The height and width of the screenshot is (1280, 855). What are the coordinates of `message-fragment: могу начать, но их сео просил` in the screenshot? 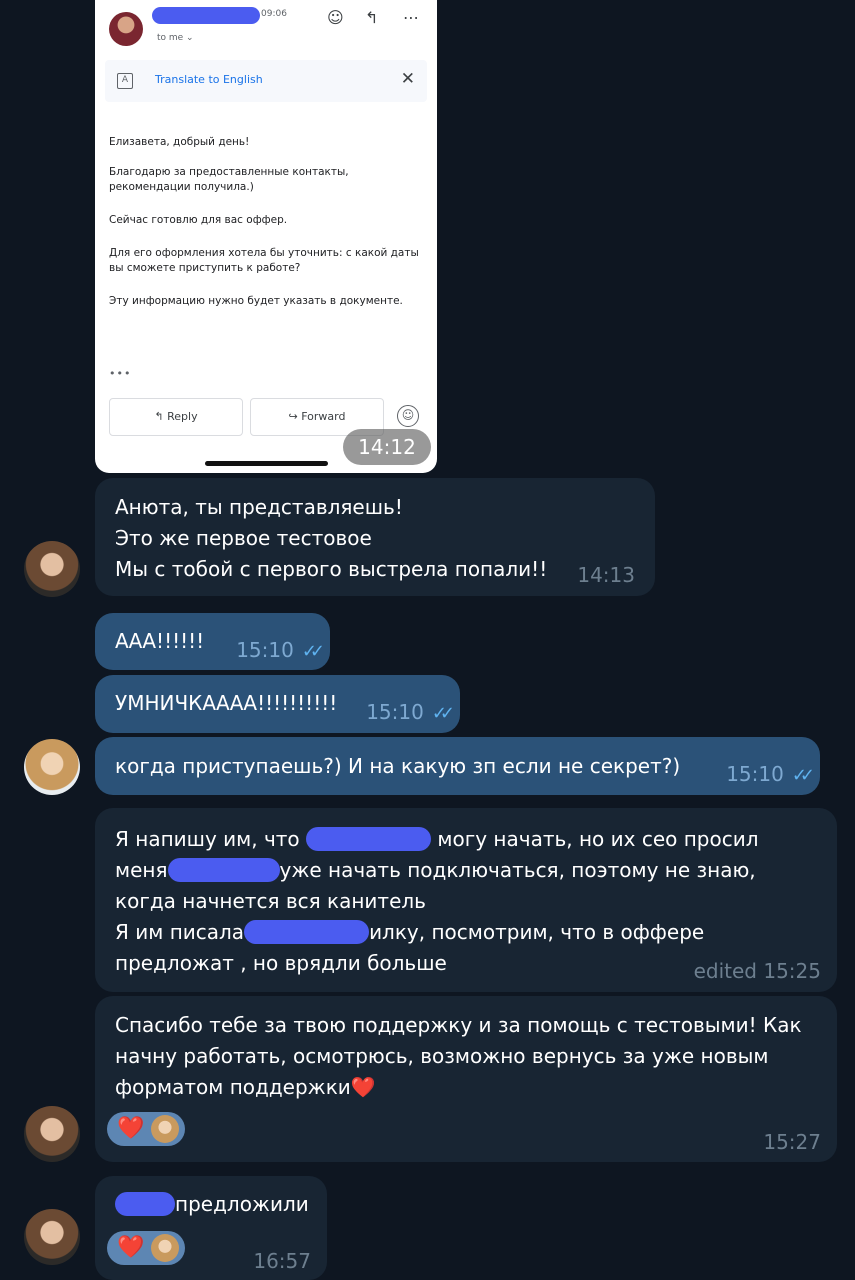 It's located at (598, 839).